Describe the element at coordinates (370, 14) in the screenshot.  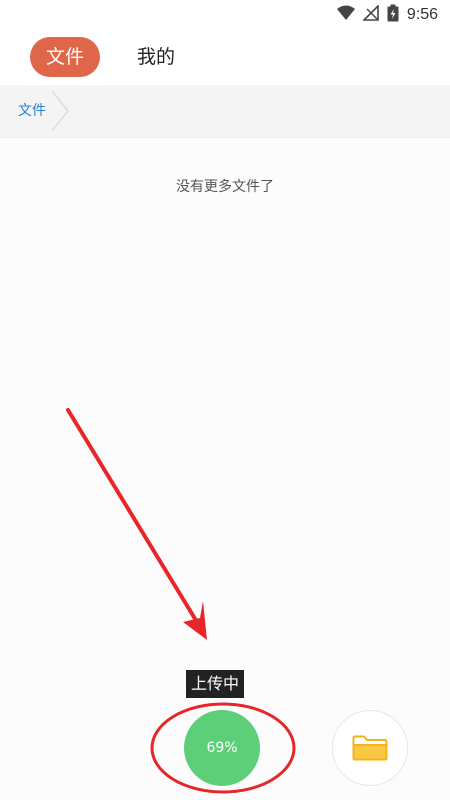
I see `signal-icon` at that location.